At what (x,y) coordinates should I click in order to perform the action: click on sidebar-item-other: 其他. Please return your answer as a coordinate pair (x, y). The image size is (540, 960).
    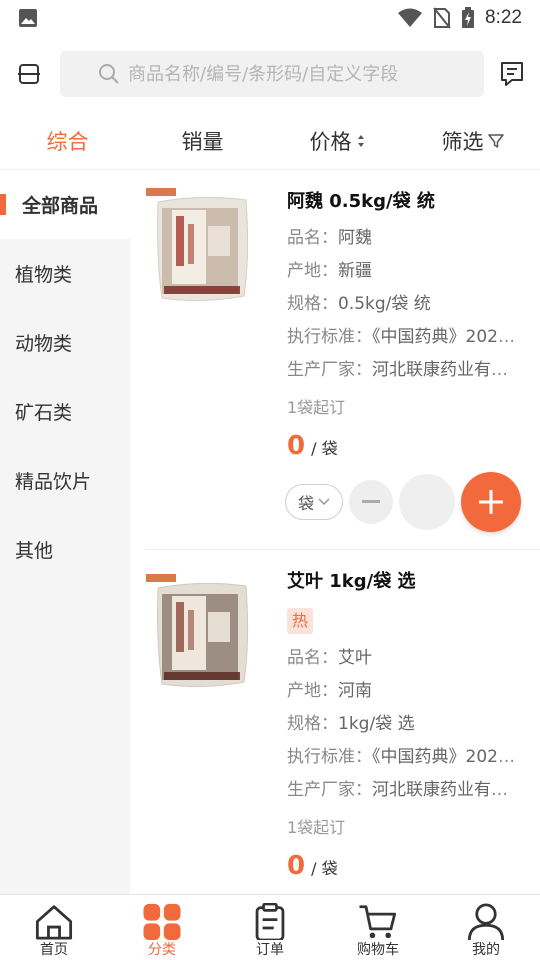
    Looking at the image, I should click on (65, 549).